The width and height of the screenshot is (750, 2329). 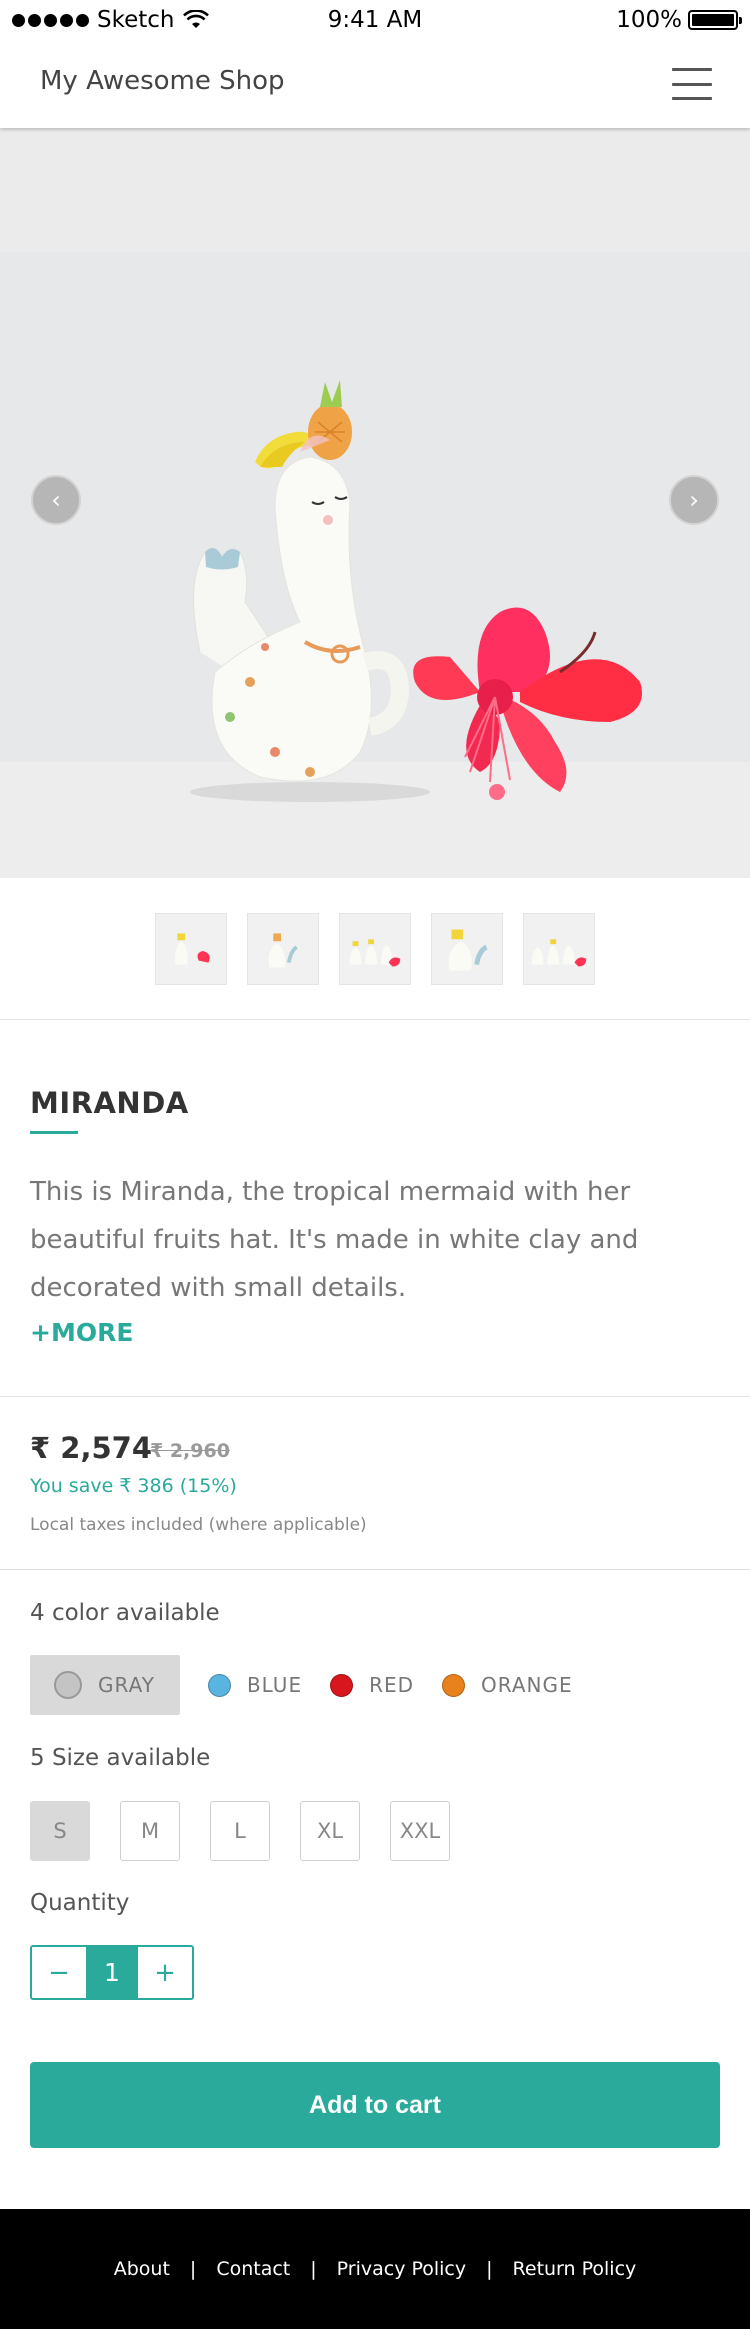 I want to click on color-option-red: RED, so click(x=372, y=1685).